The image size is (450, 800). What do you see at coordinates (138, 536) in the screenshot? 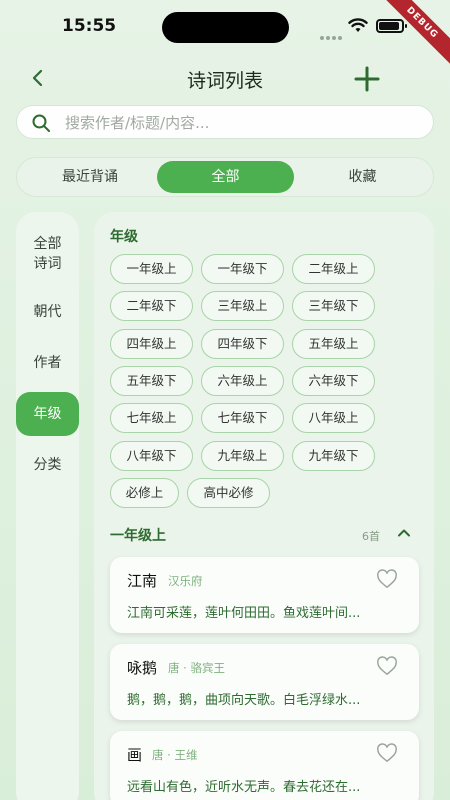
I see `list-section-title: 一年级上` at bounding box center [138, 536].